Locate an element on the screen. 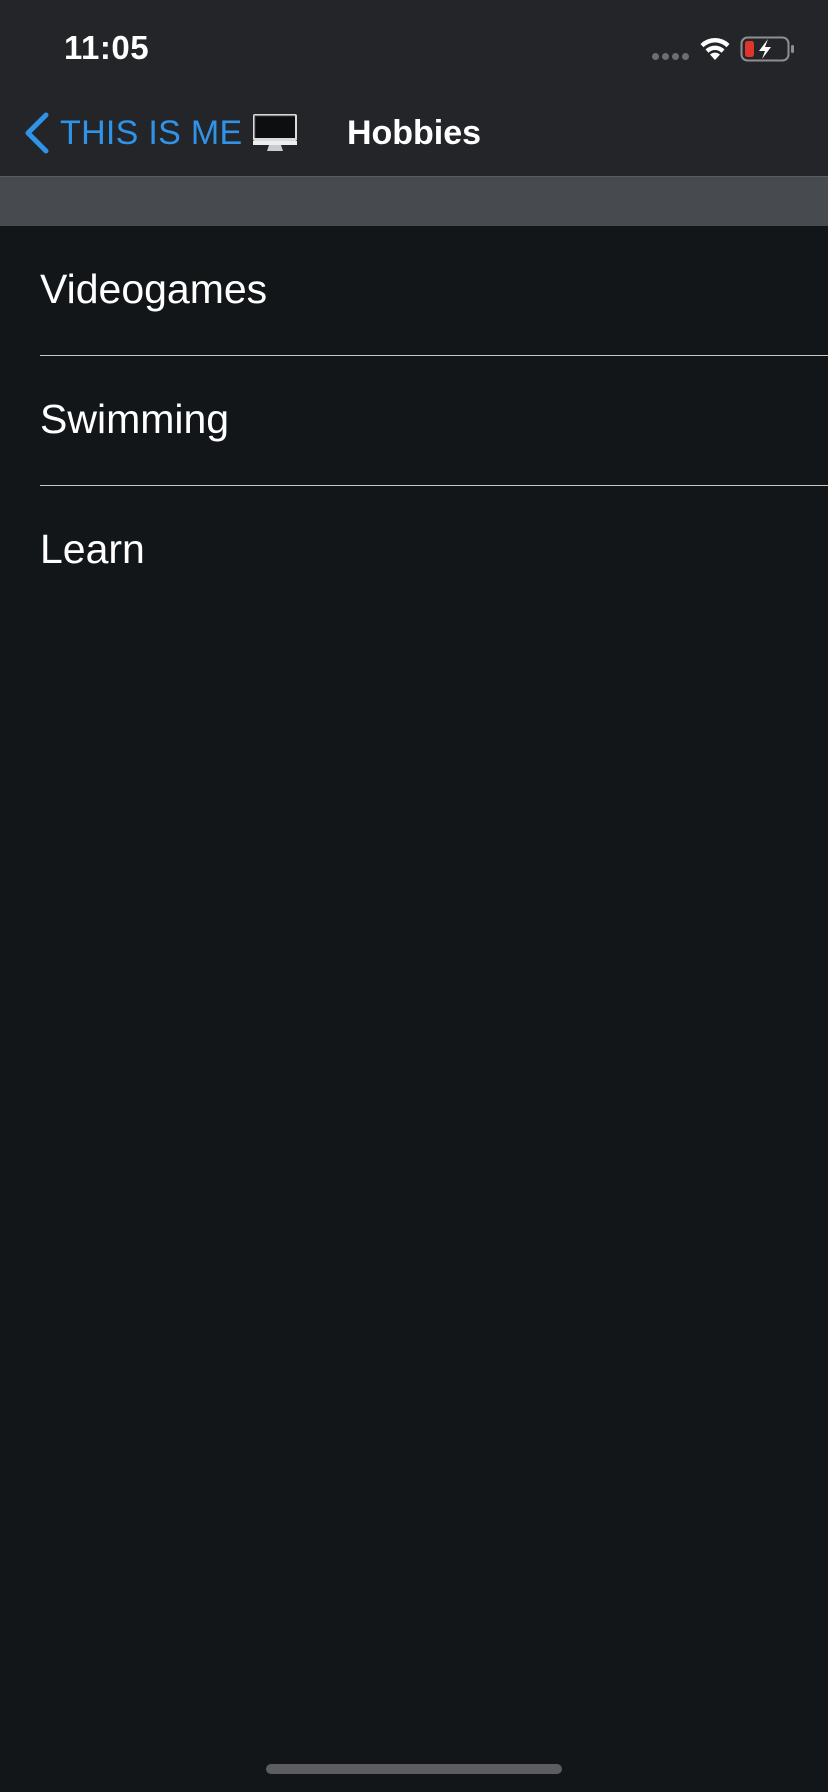  list-item-videogames: Videogames is located at coordinates (414, 291).